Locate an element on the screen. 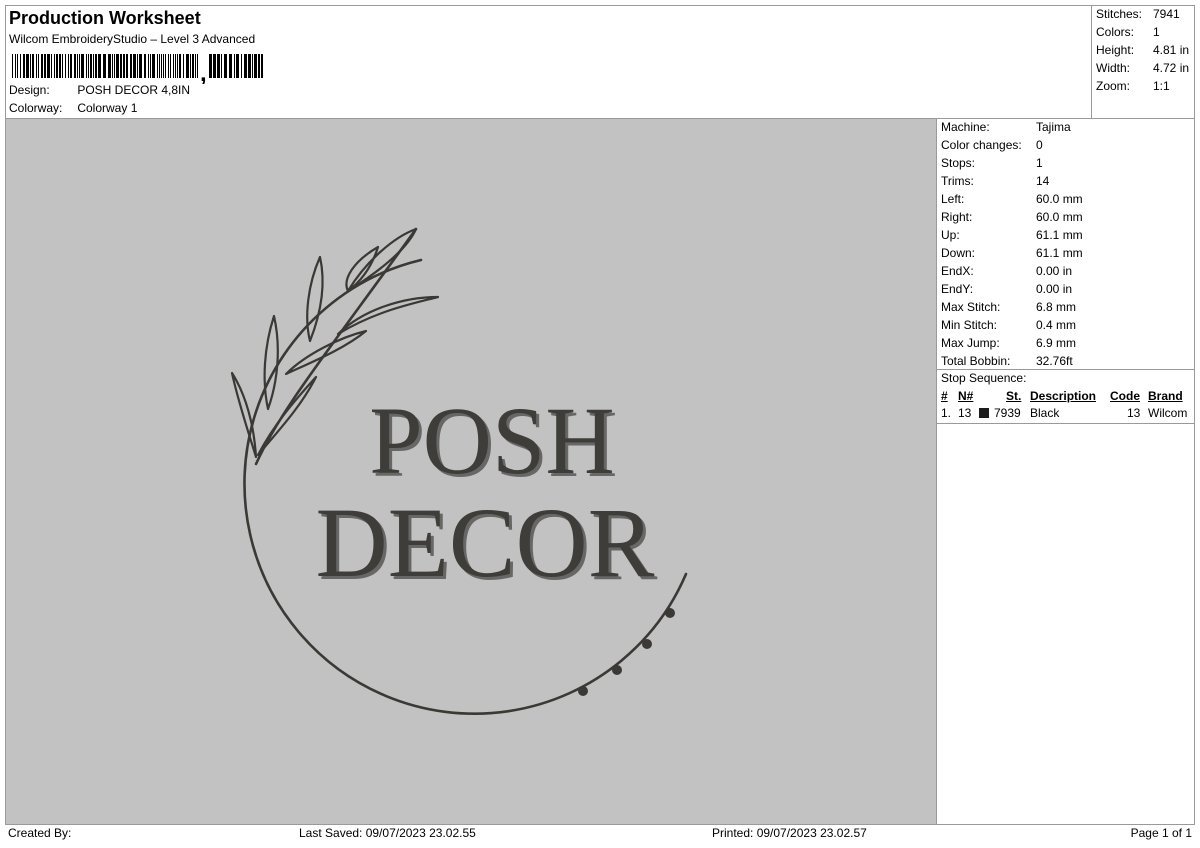  header-divider is located at coordinates (1091, 61).